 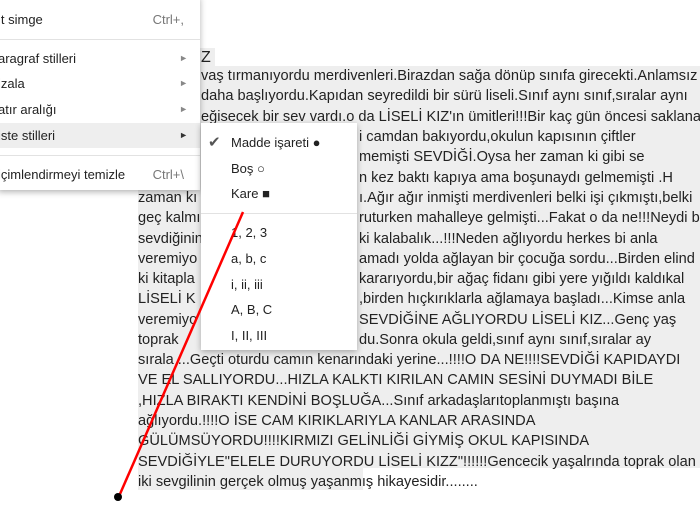 I want to click on arrow-line, so click(x=181, y=353).